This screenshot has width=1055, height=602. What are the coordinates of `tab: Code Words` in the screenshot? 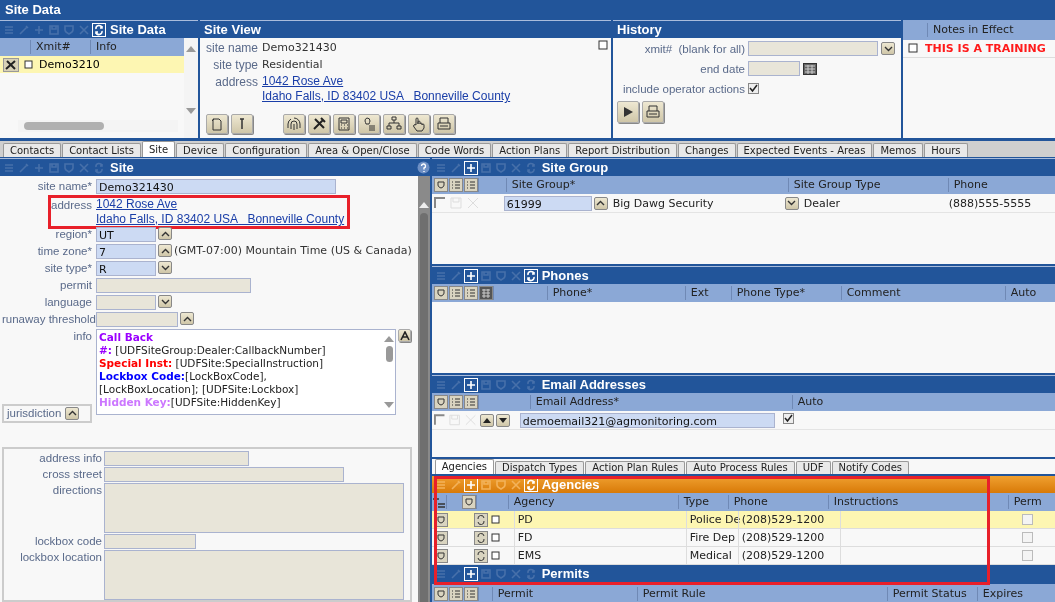 It's located at (454, 150).